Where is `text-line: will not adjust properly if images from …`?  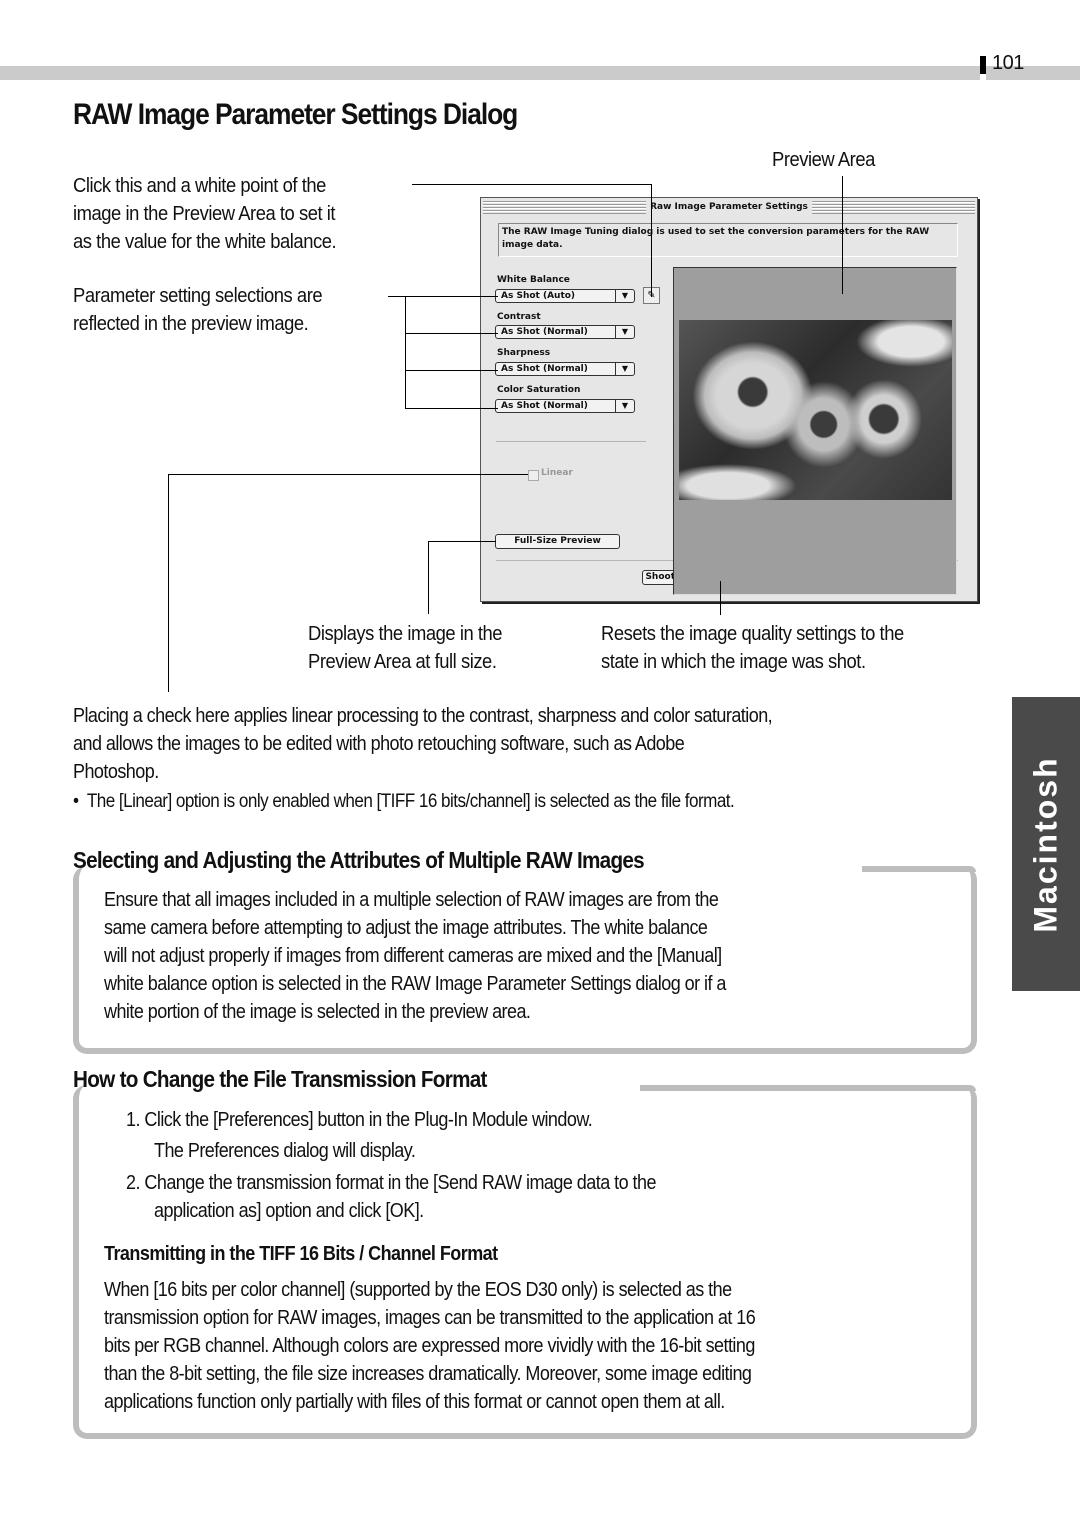 text-line: will not adjust properly if images from … is located at coordinates (413, 956).